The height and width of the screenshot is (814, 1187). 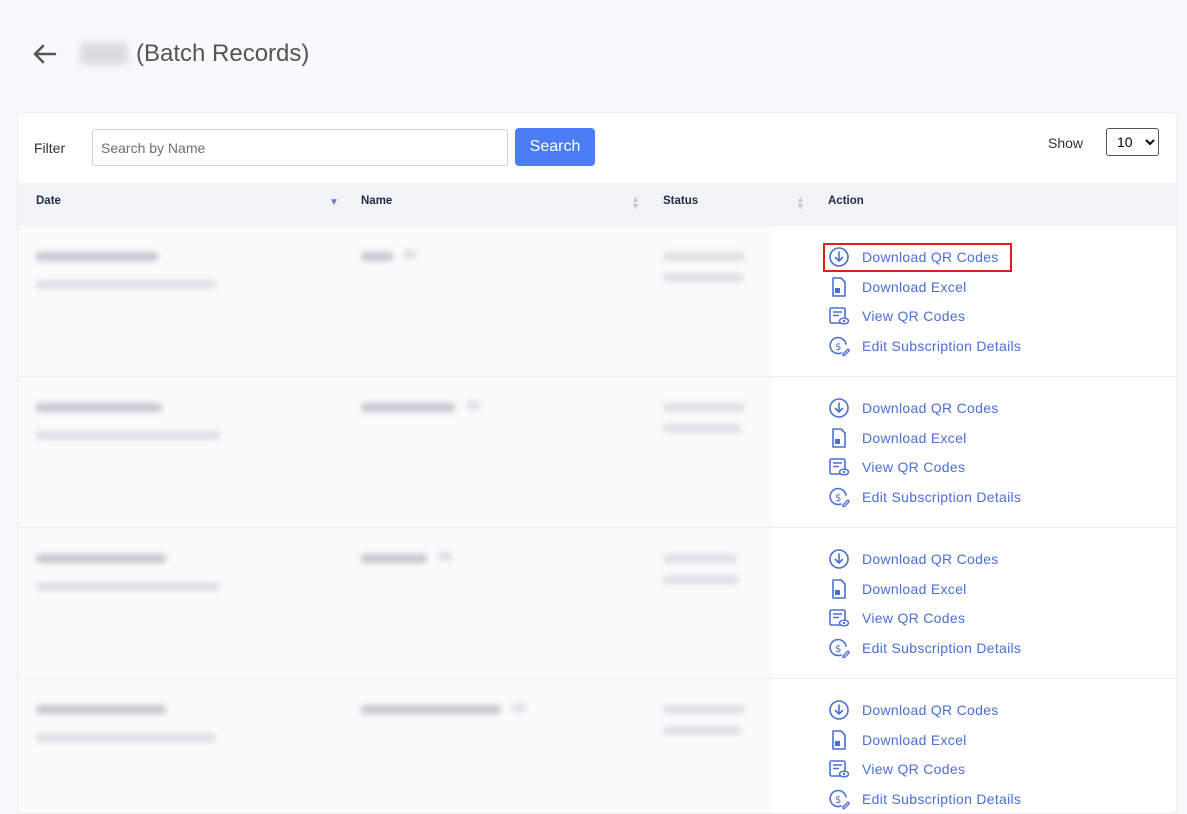 What do you see at coordinates (680, 201) in the screenshot?
I see `column-header-status: Status` at bounding box center [680, 201].